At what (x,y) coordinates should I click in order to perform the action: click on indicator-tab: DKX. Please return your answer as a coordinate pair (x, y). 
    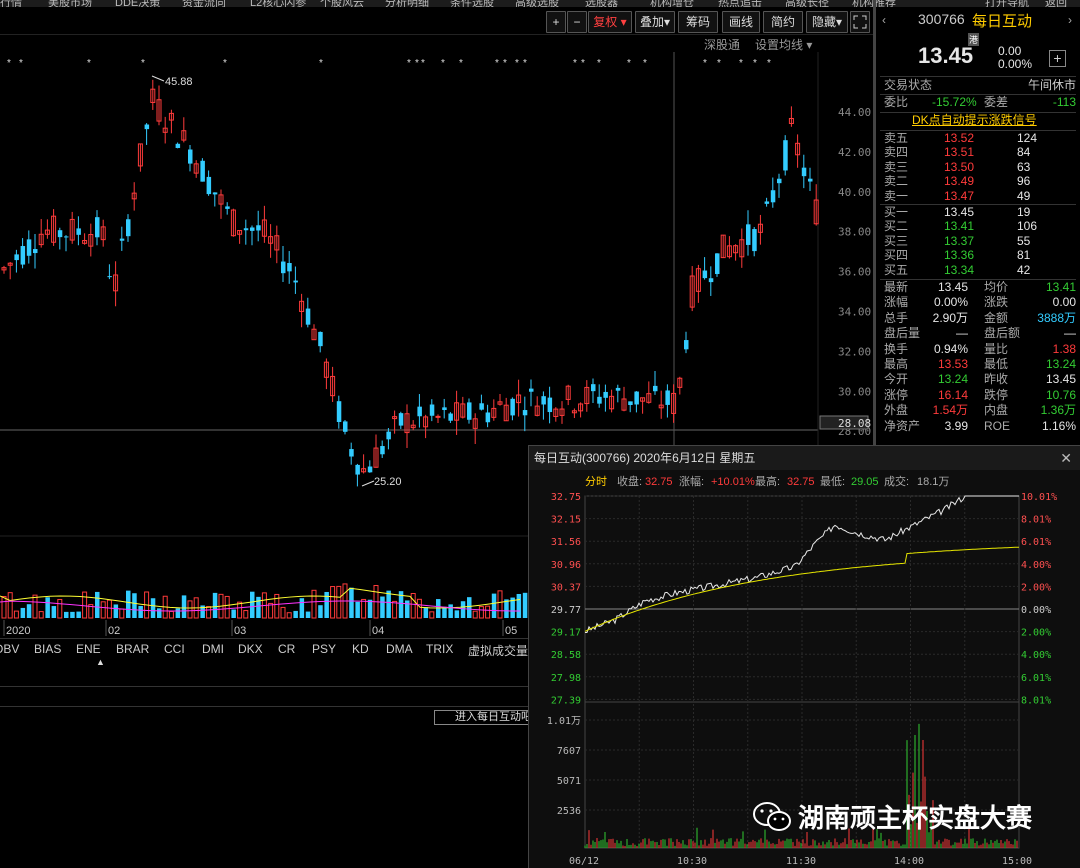
    Looking at the image, I should click on (250, 649).